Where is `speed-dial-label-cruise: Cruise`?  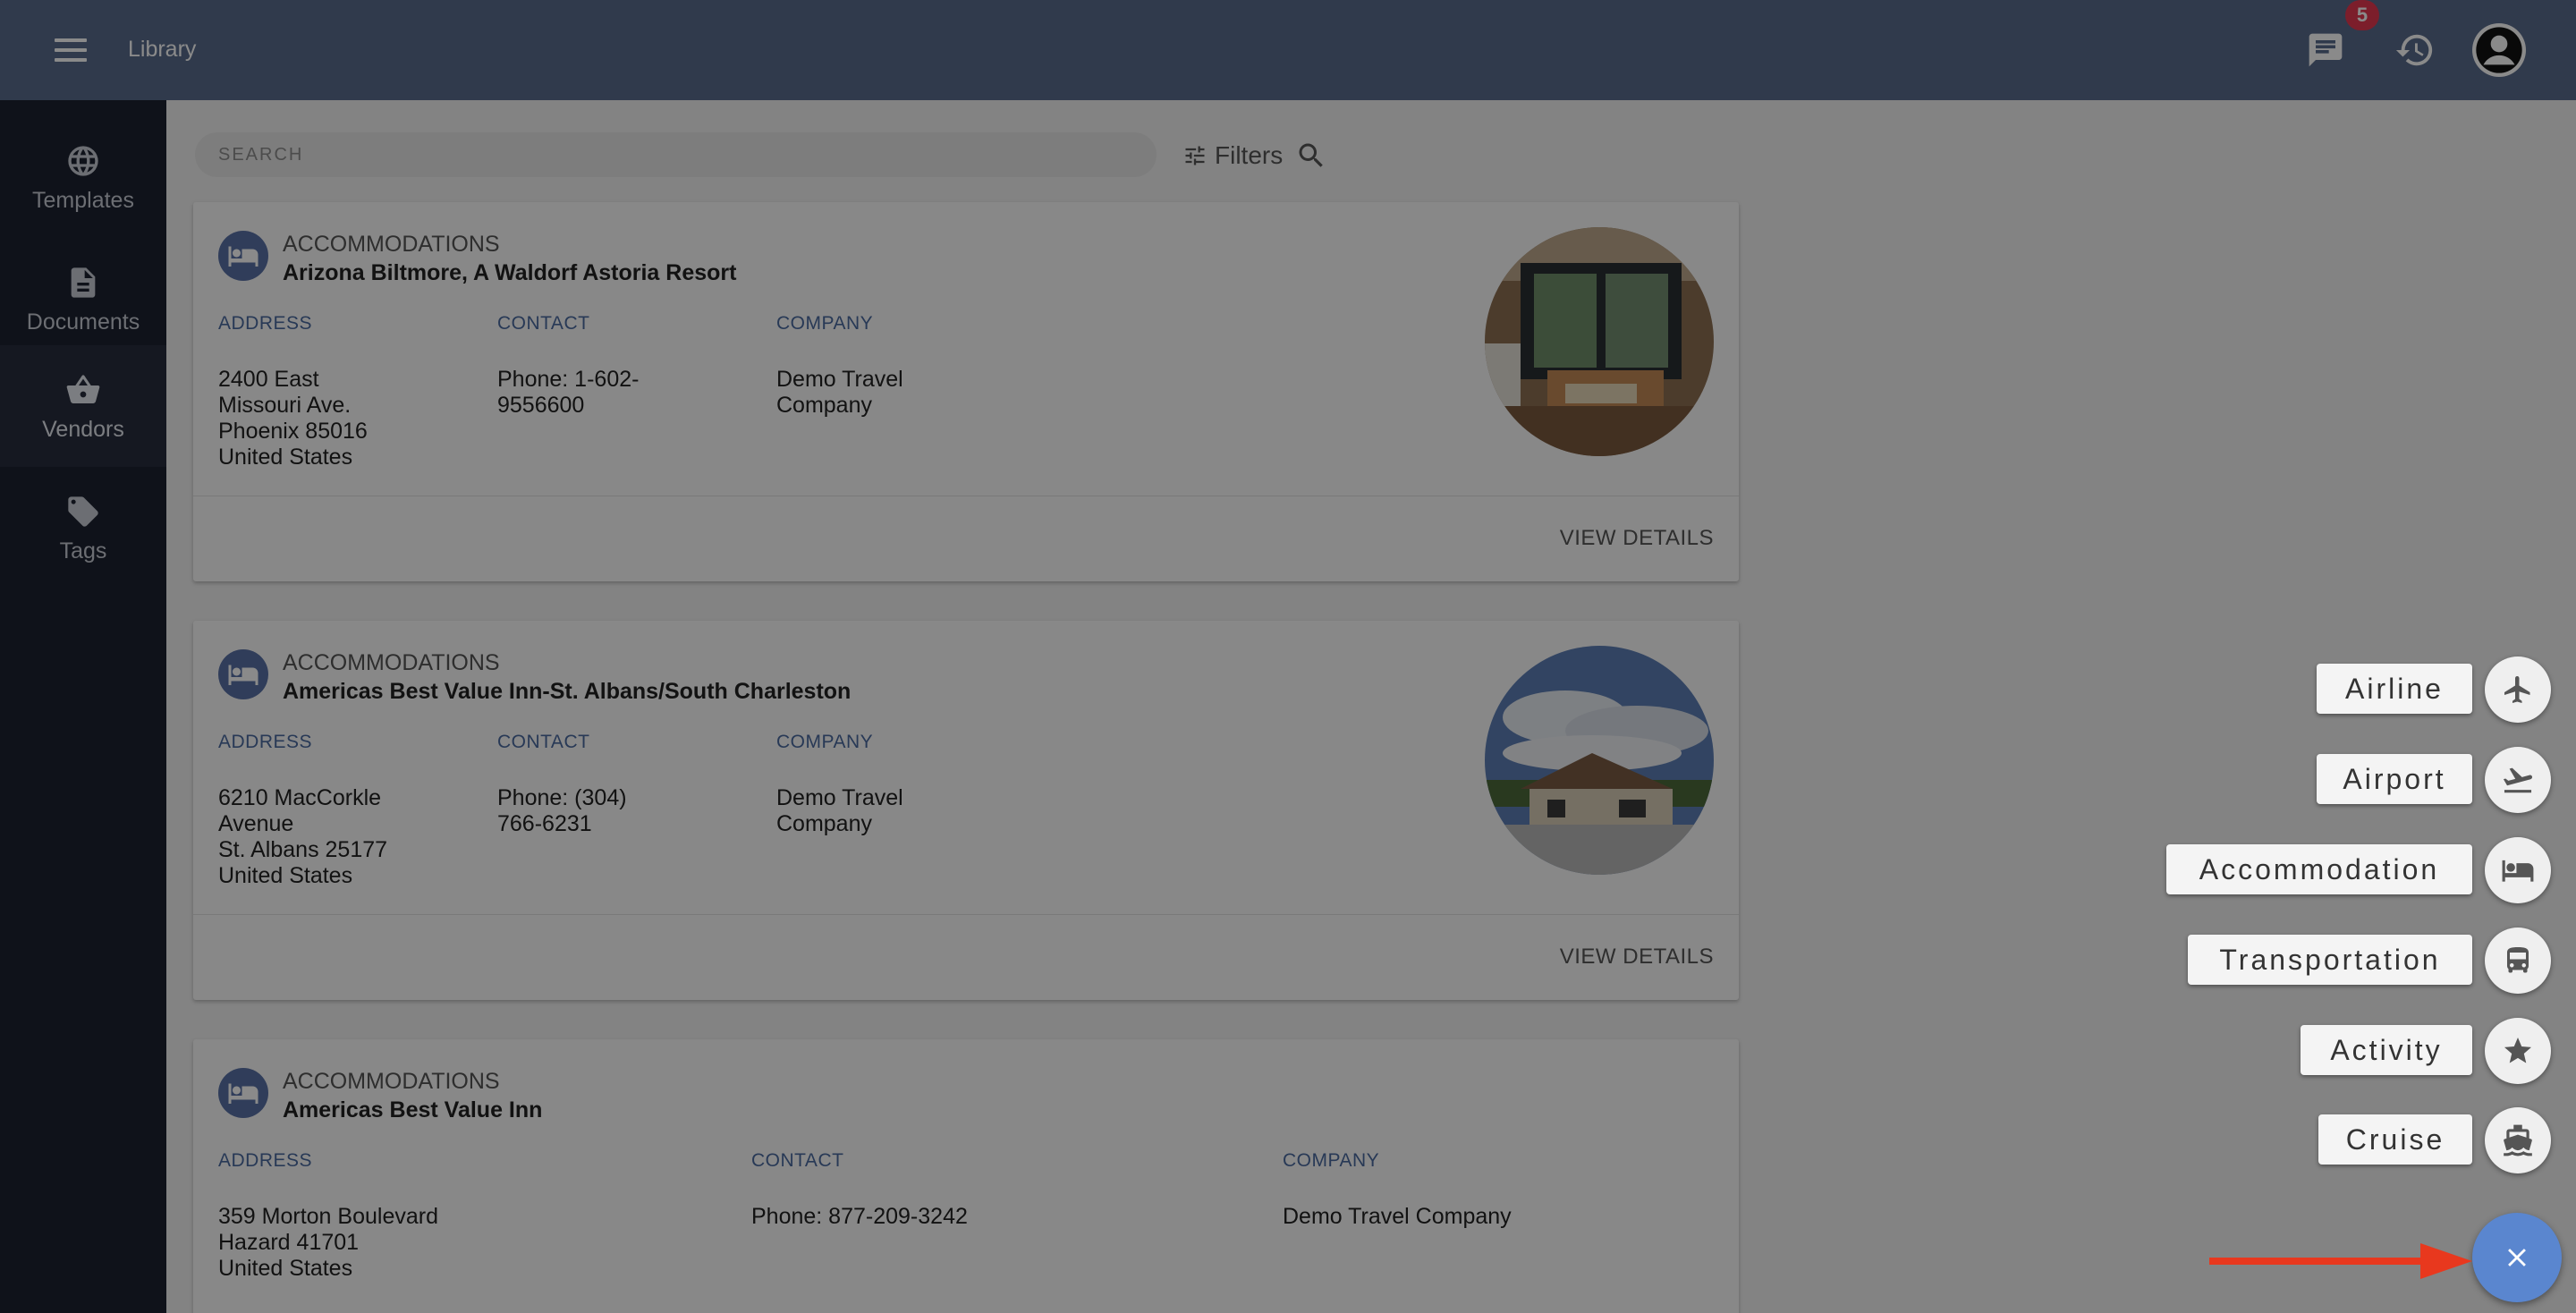 speed-dial-label-cruise: Cruise is located at coordinates (2395, 1139).